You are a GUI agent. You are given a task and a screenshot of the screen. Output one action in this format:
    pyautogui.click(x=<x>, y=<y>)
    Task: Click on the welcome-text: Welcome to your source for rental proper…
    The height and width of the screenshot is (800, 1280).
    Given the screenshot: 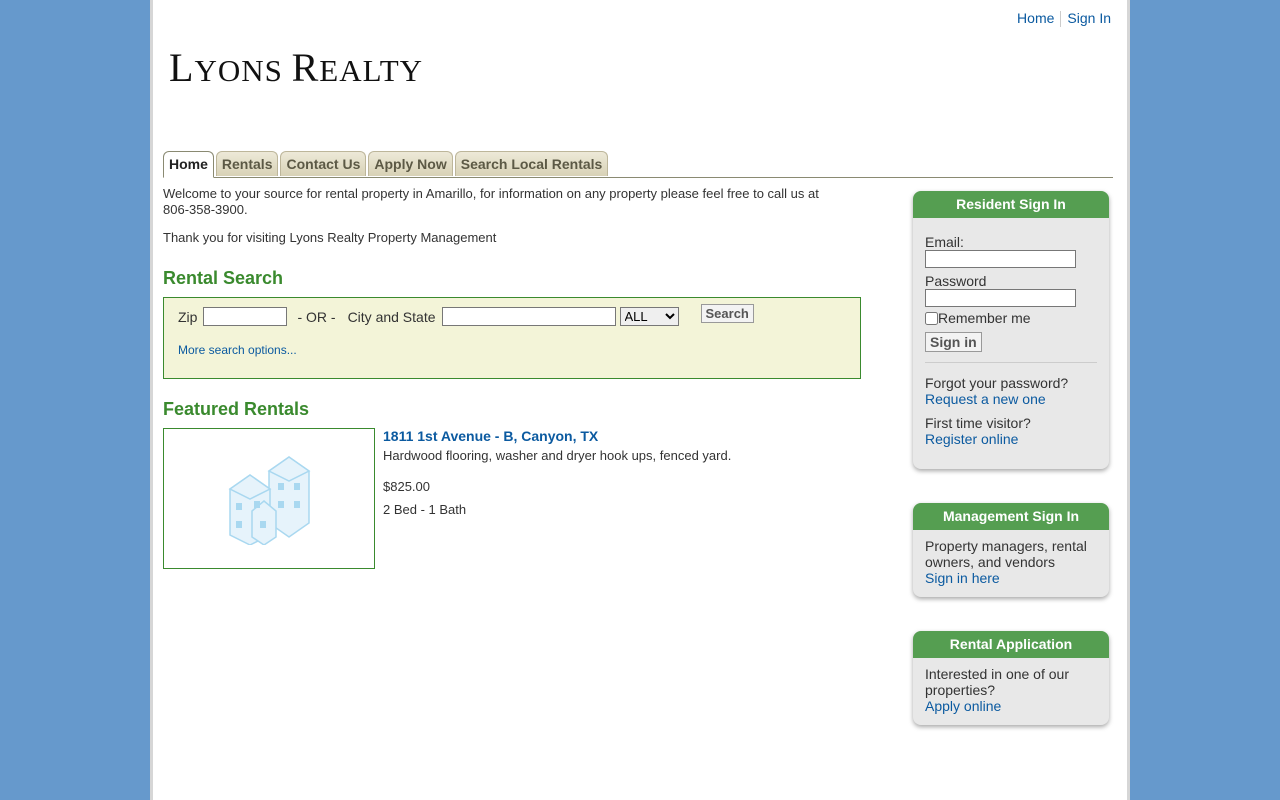 What is the action you would take?
    pyautogui.click(x=491, y=201)
    